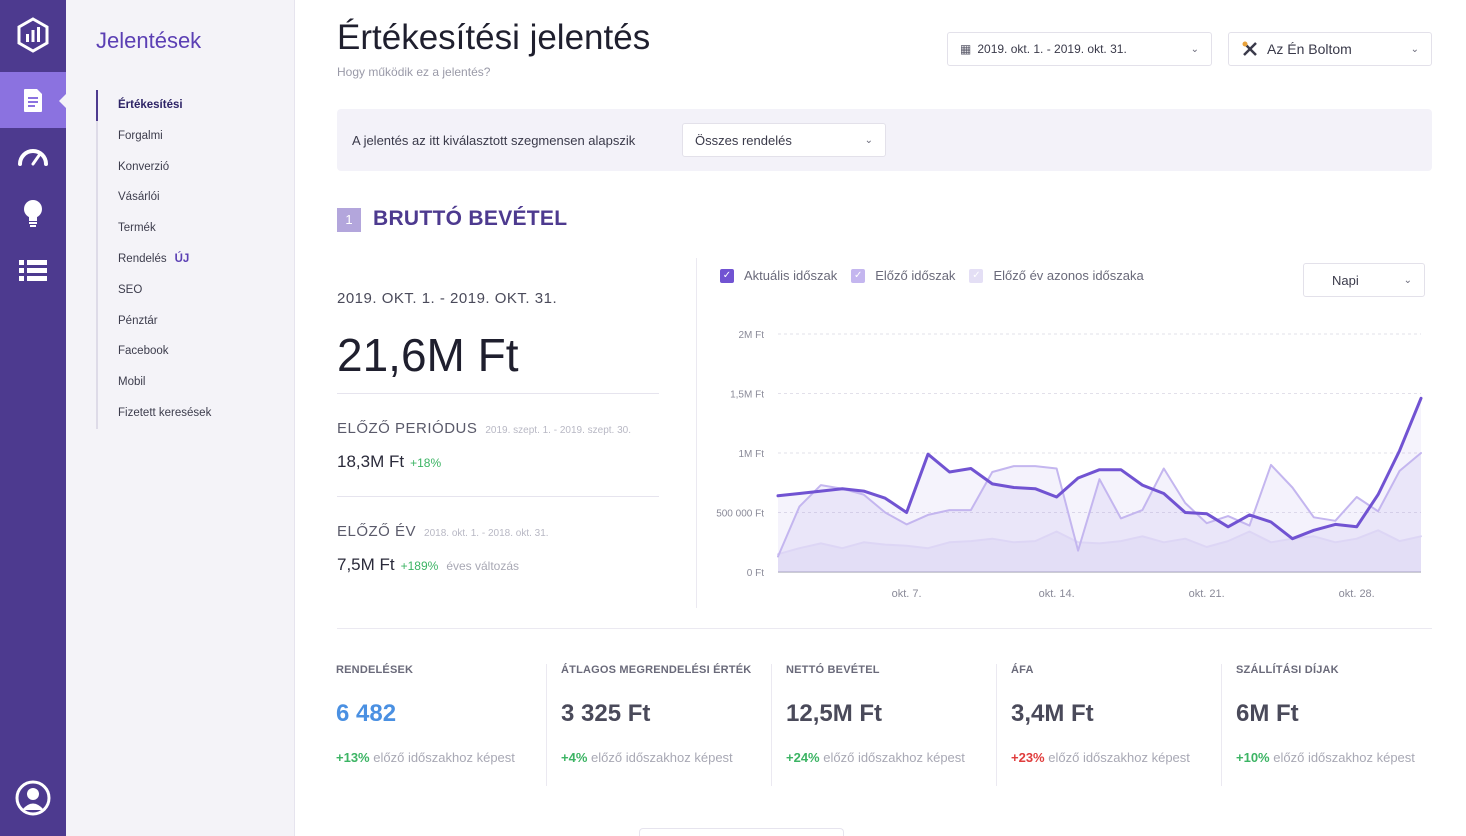  Describe the element at coordinates (907, 594) in the screenshot. I see `x-tick-label: okt. 7.` at that location.